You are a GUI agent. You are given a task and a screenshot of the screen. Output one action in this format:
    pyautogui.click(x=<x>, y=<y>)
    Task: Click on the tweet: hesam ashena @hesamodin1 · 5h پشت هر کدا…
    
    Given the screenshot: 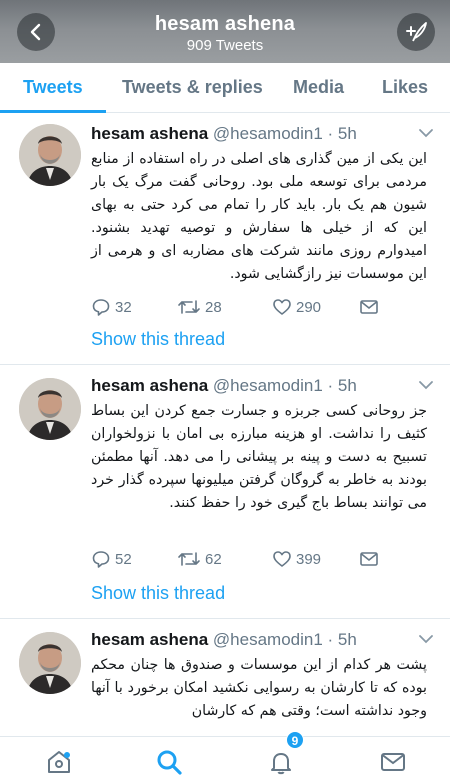 What is the action you would take?
    pyautogui.click(x=225, y=678)
    